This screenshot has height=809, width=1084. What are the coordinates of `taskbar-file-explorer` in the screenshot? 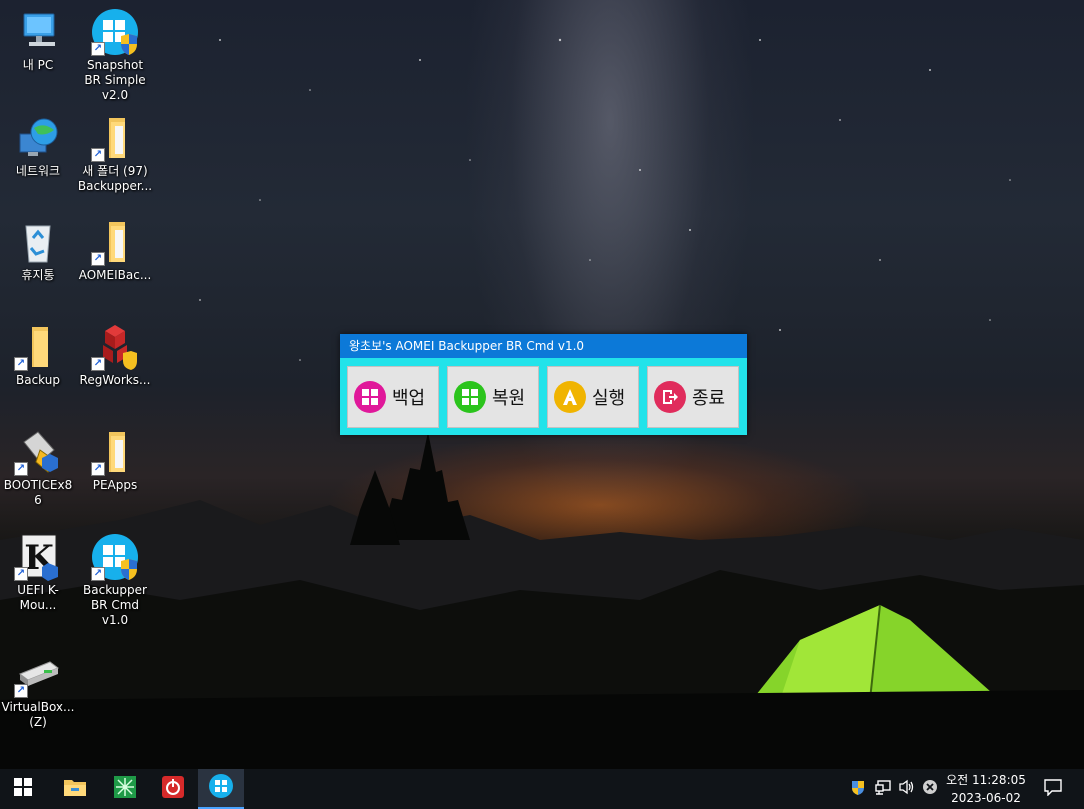 It's located at (75, 789).